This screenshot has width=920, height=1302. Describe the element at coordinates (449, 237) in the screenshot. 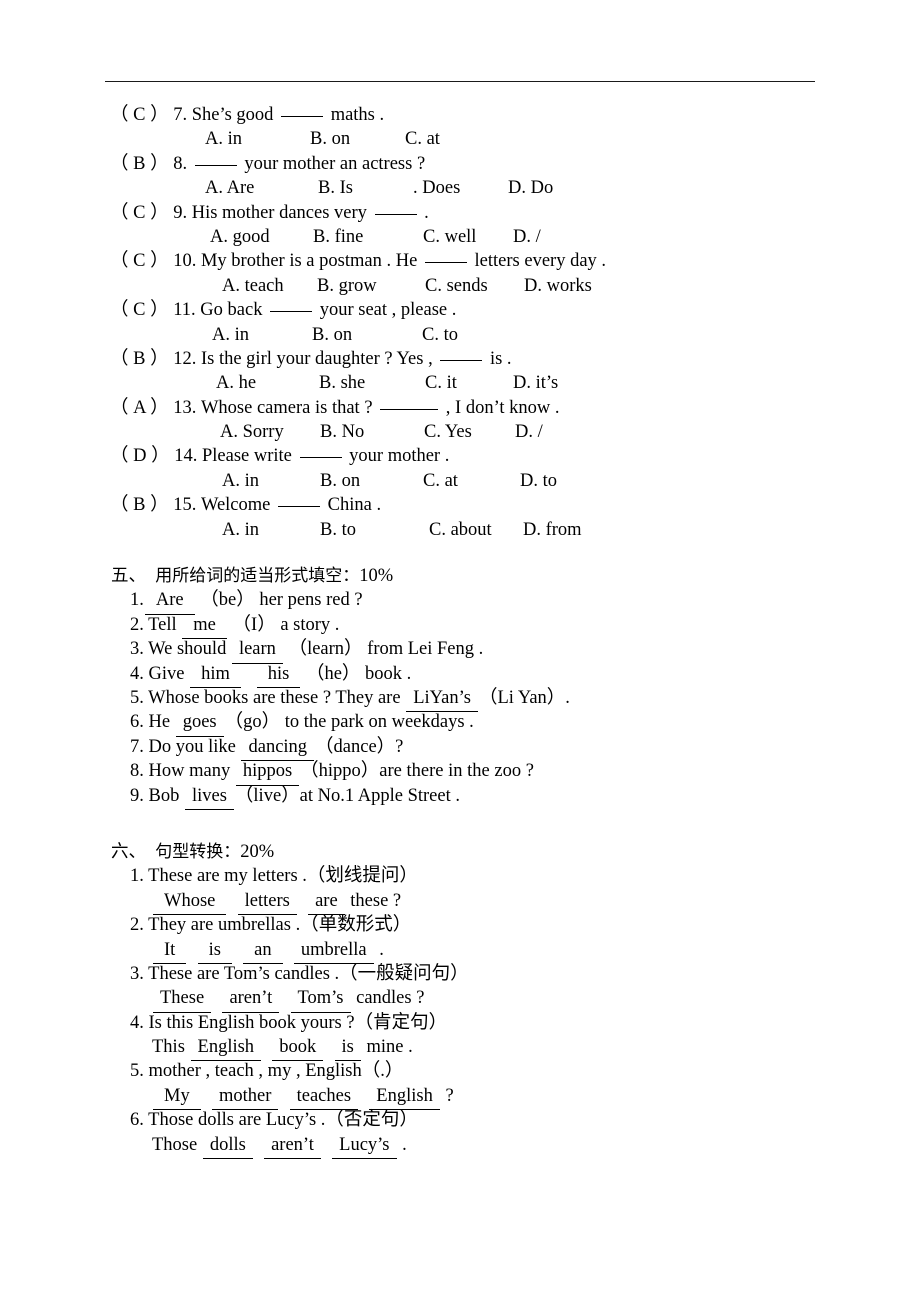

I see `mcq-option: C. well` at that location.